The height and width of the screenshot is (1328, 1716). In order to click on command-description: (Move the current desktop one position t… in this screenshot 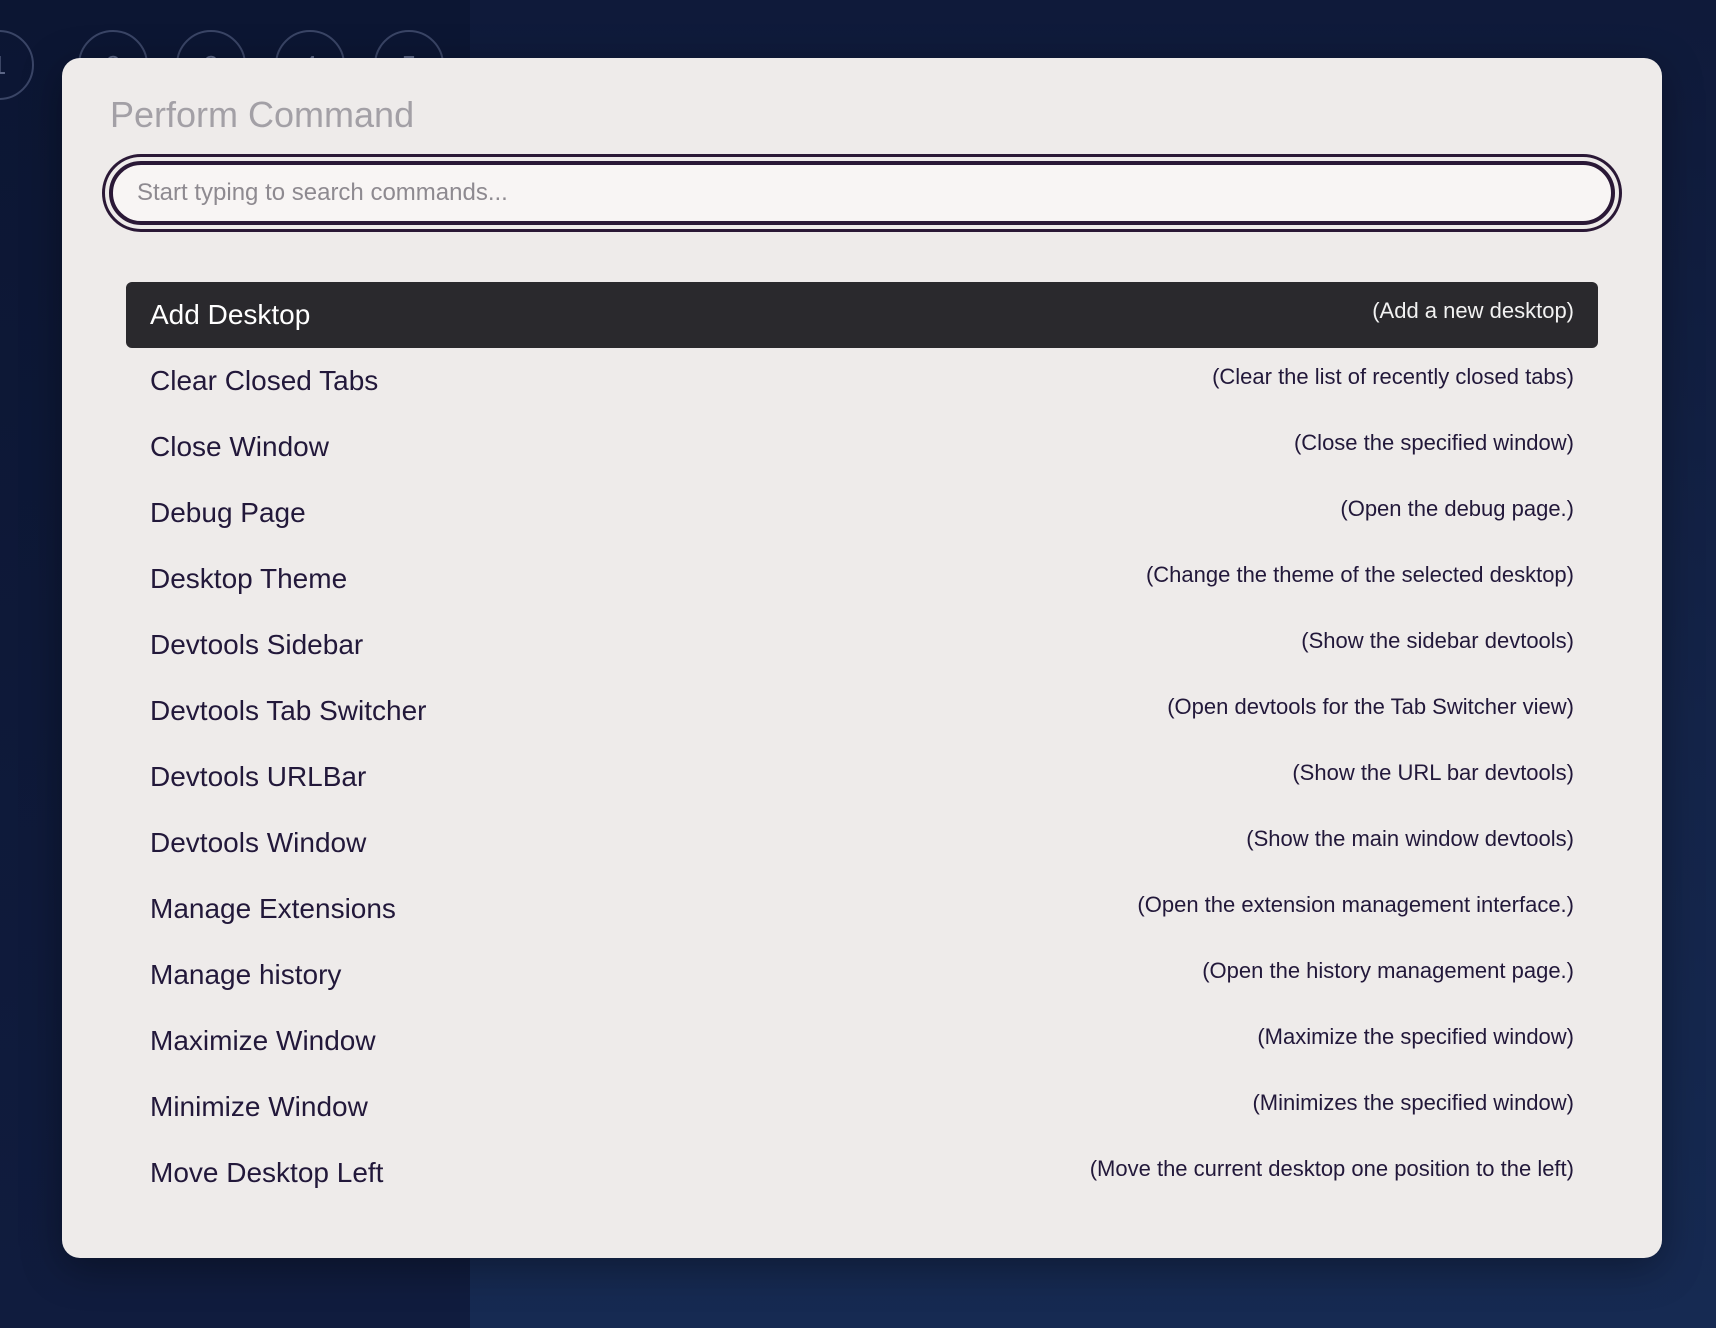, I will do `click(1331, 1168)`.